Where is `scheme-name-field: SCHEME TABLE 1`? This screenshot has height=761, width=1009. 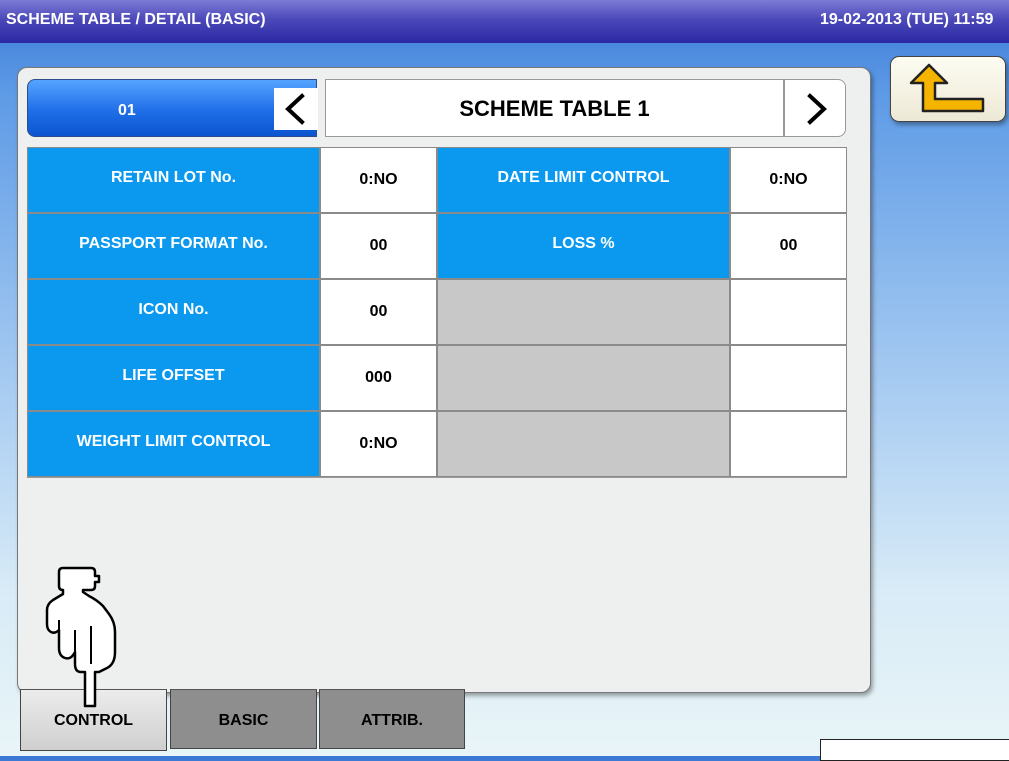
scheme-name-field: SCHEME TABLE 1 is located at coordinates (554, 108).